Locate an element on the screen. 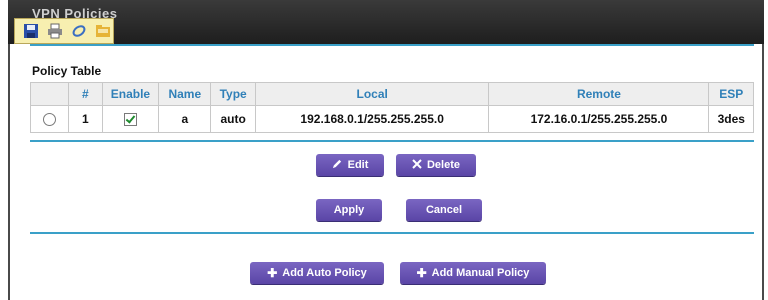 This screenshot has width=768, height=300. add-manual-policy-button: ✚ Add Manual Policy is located at coordinates (473, 273).